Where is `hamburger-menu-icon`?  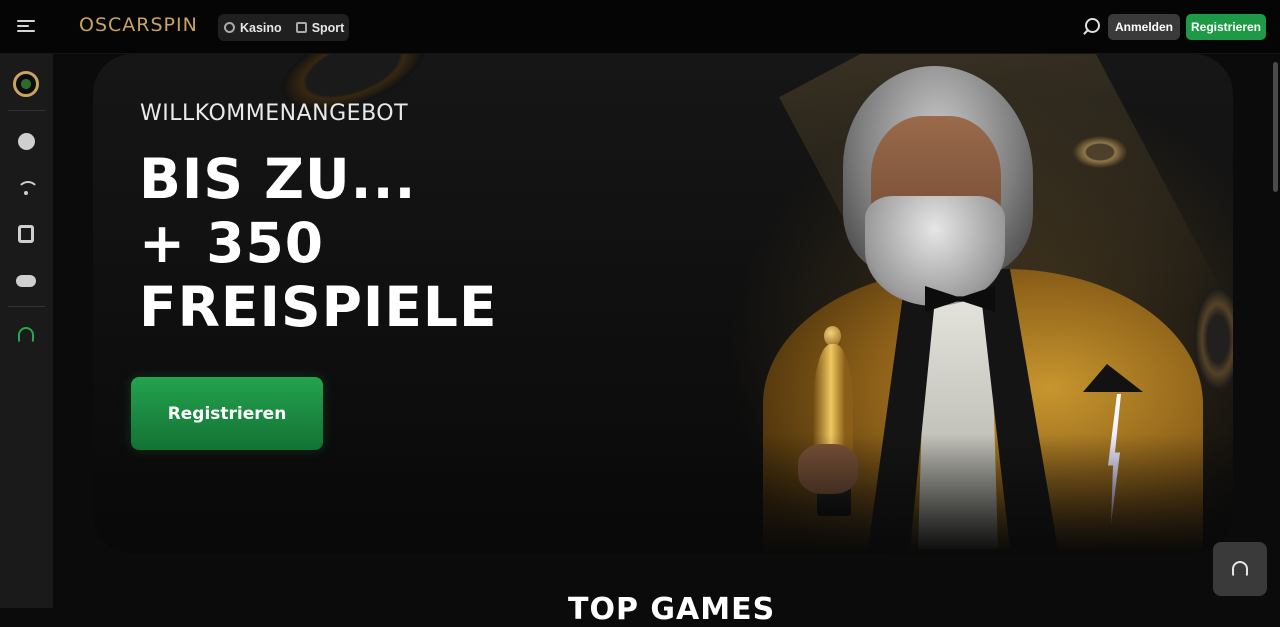 hamburger-menu-icon is located at coordinates (26, 26).